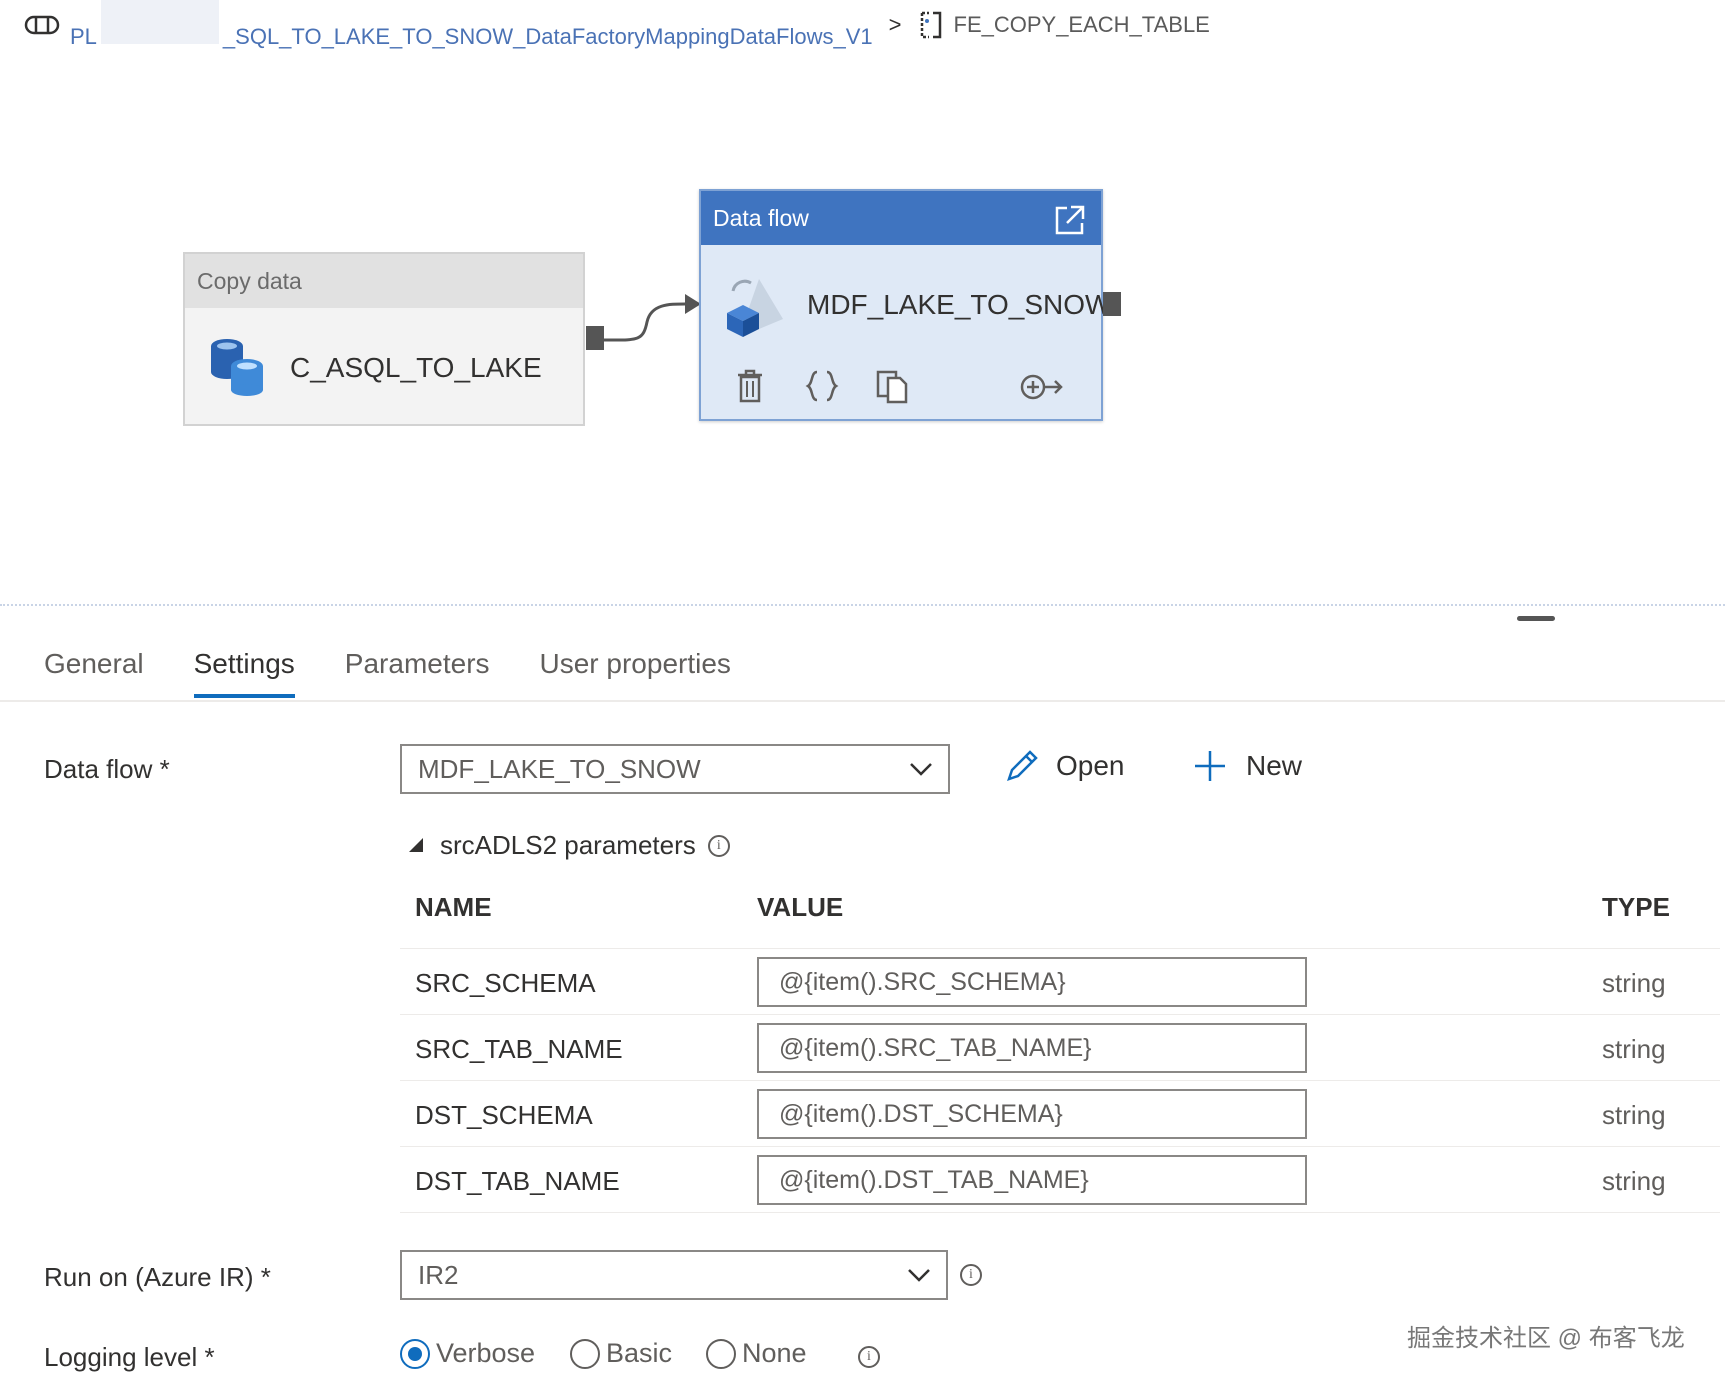 Image resolution: width=1725 pixels, height=1378 pixels. I want to click on tab-general: General, so click(94, 673).